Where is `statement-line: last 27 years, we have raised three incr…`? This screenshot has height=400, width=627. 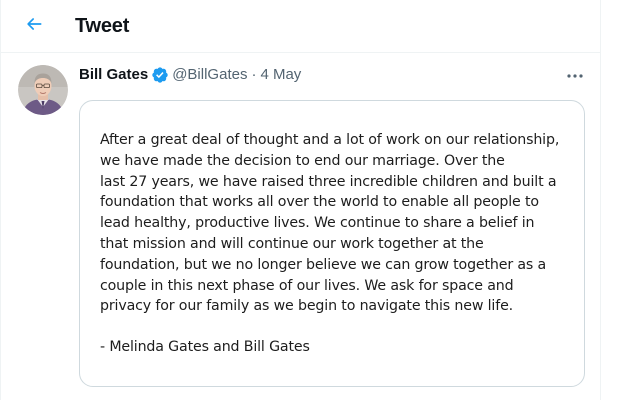 statement-line: last 27 years, we have raised three incr… is located at coordinates (328, 181).